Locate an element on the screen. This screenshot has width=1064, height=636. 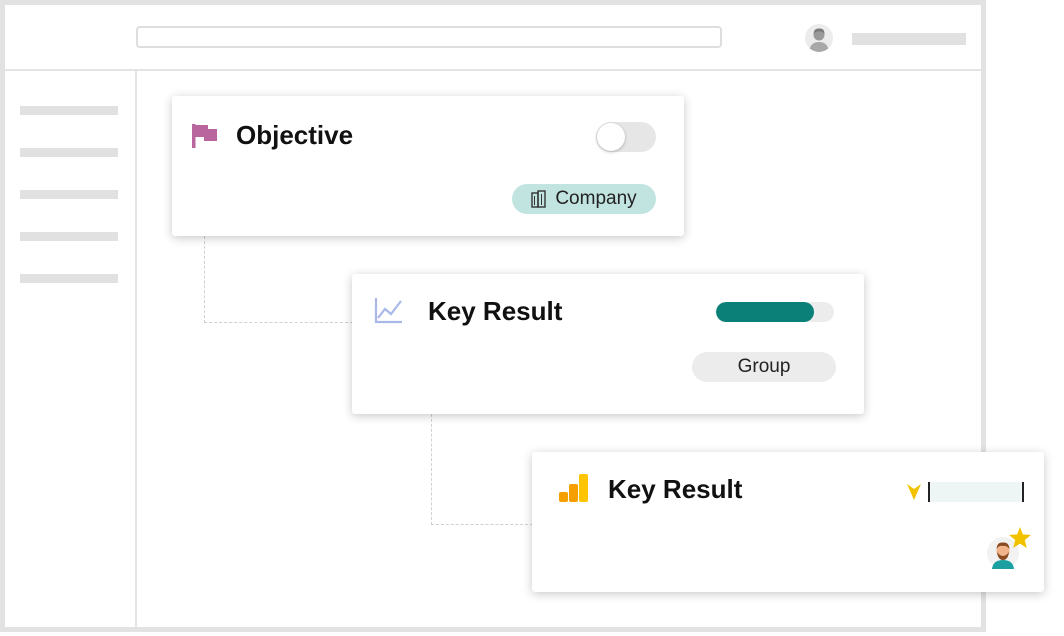
group-chip: Group is located at coordinates (764, 367).